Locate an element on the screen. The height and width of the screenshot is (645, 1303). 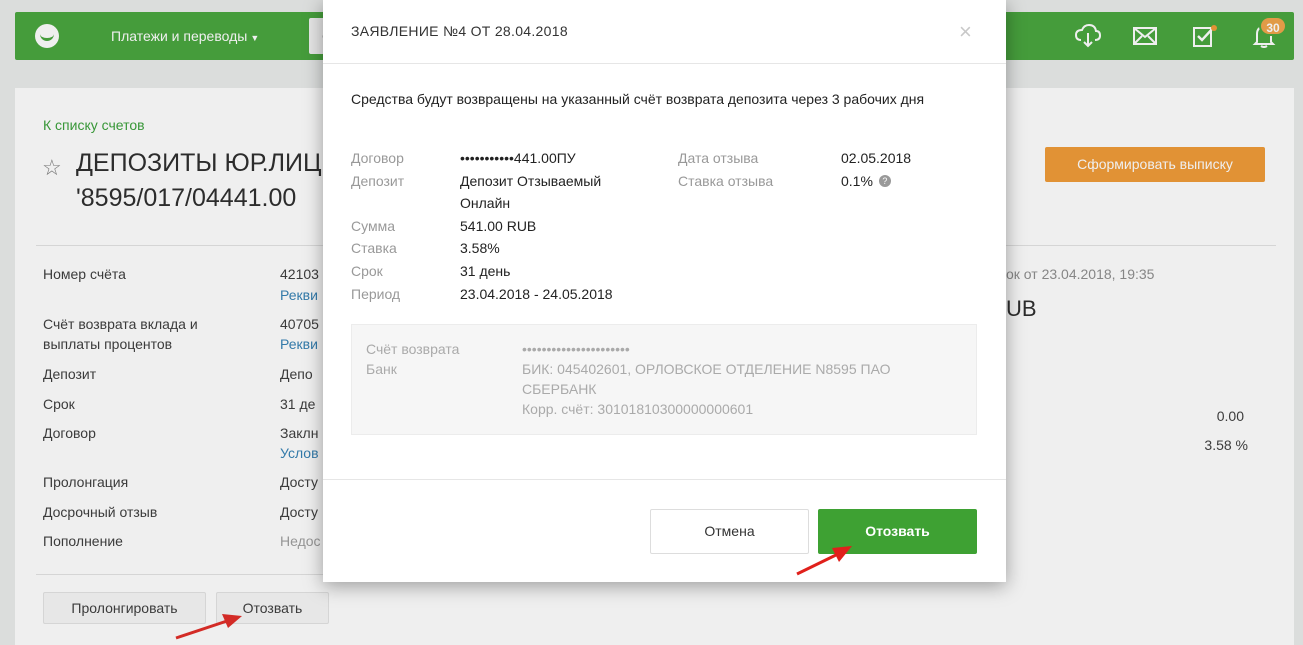
modal-value-withdrawal-date: 02.05.2018 is located at coordinates (876, 158).